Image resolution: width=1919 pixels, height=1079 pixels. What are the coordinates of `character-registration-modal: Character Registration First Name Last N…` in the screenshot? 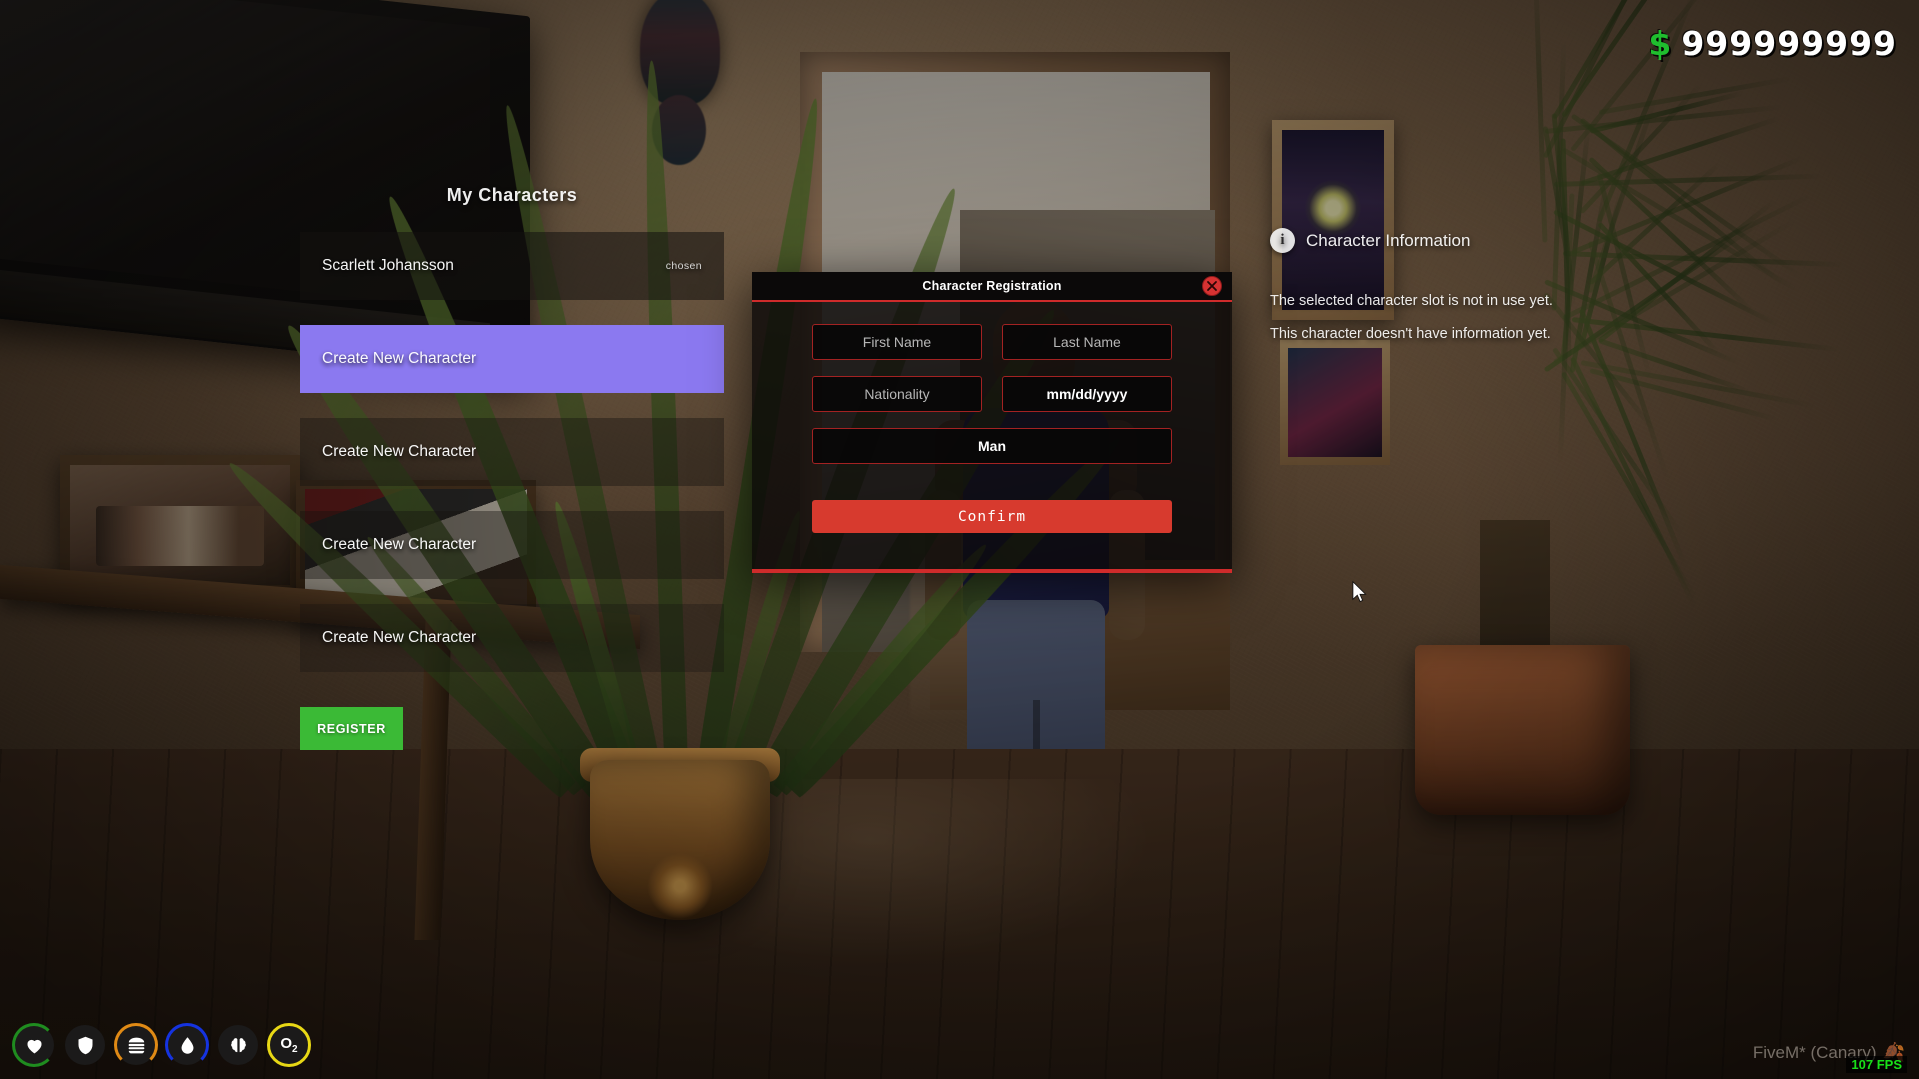 It's located at (992, 422).